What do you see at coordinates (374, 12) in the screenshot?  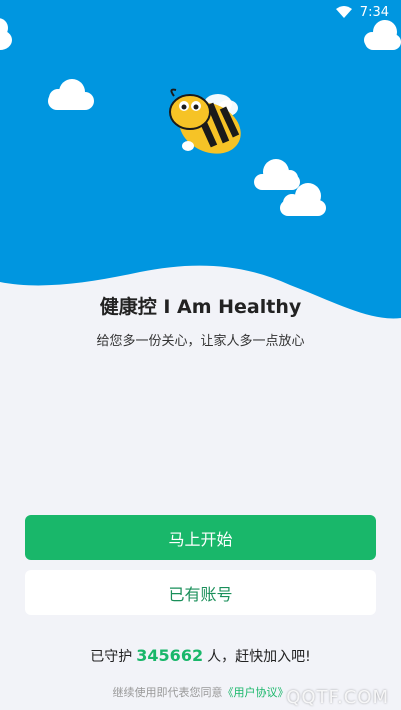 I see `status-time: 7:34` at bounding box center [374, 12].